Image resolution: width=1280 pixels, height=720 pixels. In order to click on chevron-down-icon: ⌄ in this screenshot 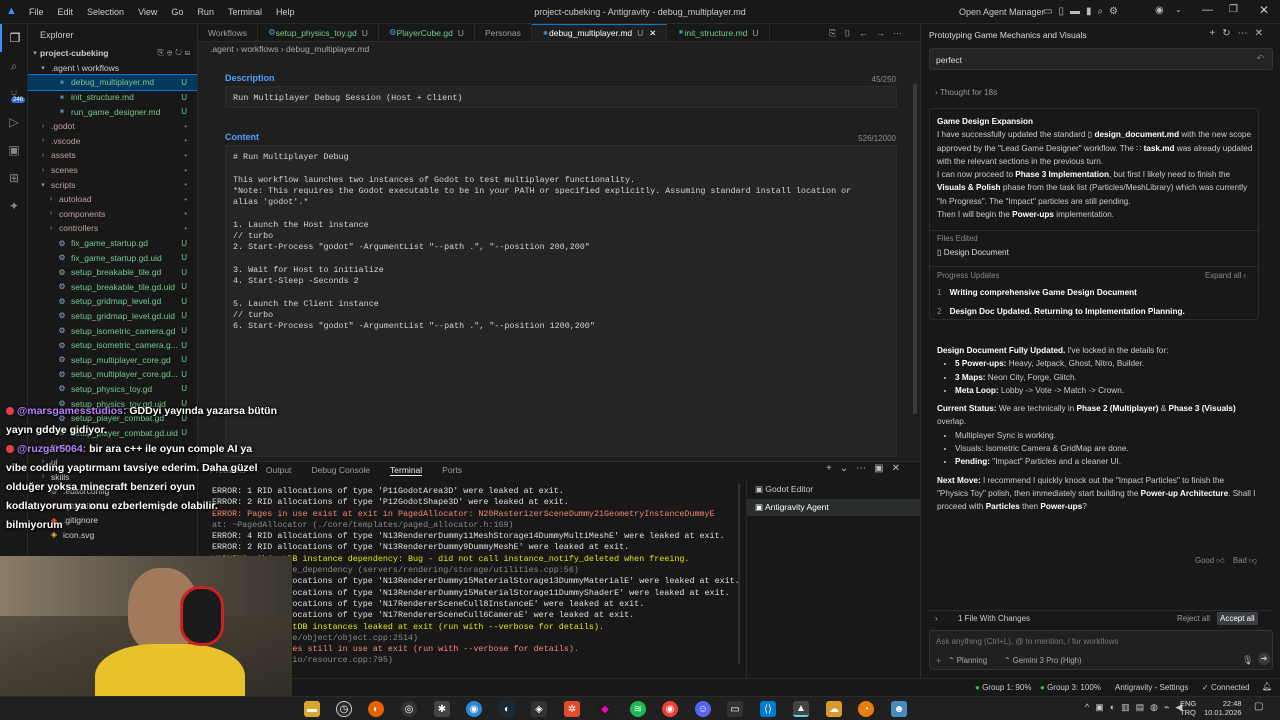, I will do `click(1178, 9)`.